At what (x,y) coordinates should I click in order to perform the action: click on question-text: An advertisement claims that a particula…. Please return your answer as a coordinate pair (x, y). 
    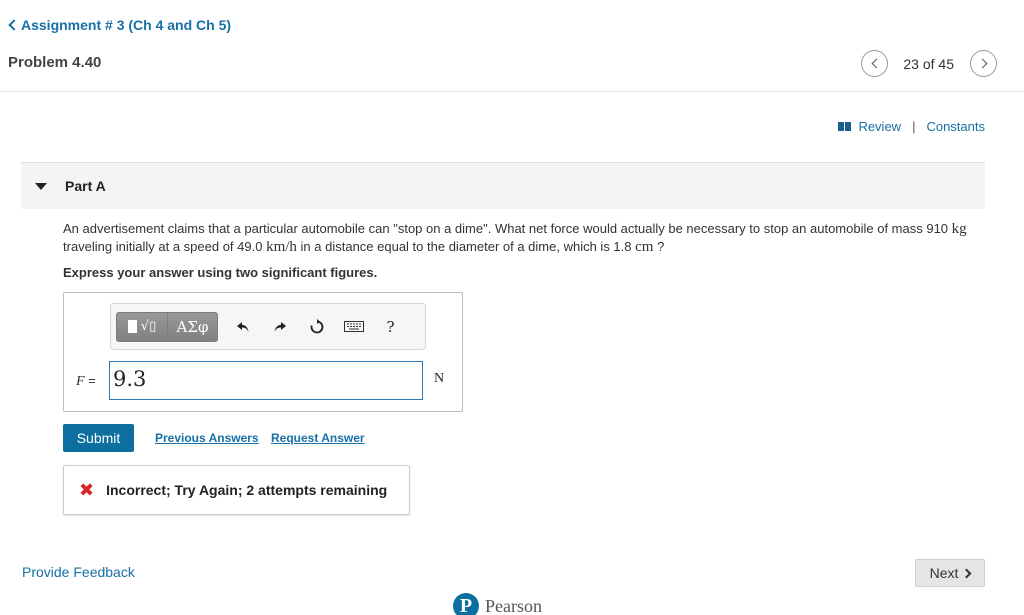
    Looking at the image, I should click on (520, 238).